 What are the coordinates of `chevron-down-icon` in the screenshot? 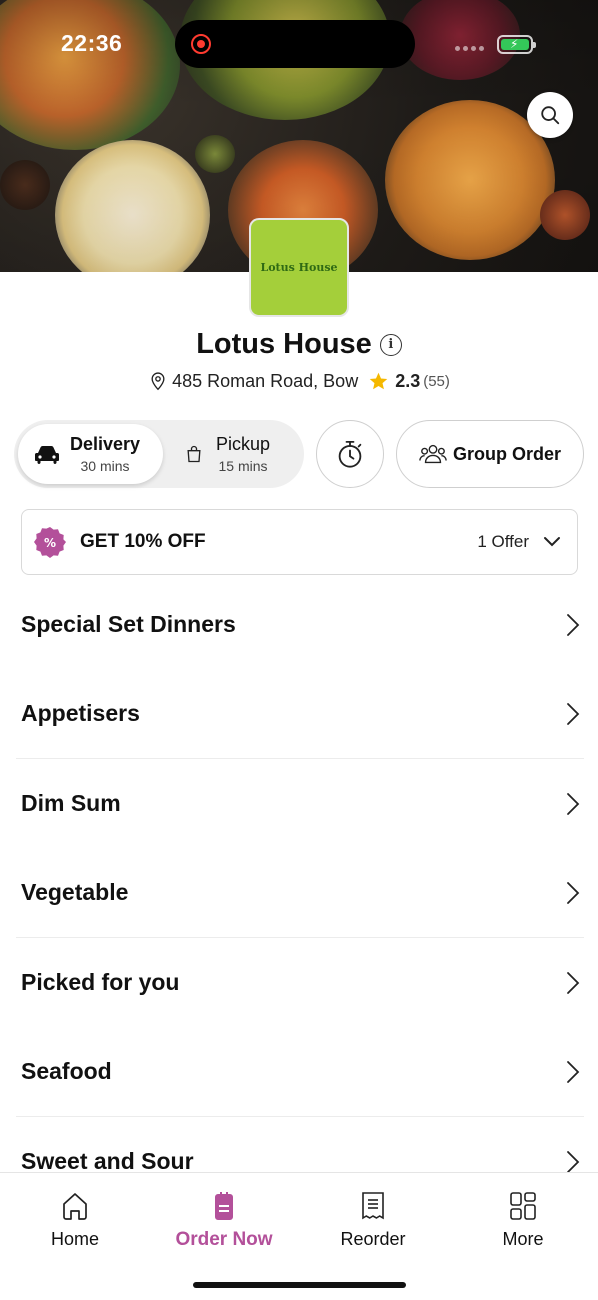 It's located at (552, 542).